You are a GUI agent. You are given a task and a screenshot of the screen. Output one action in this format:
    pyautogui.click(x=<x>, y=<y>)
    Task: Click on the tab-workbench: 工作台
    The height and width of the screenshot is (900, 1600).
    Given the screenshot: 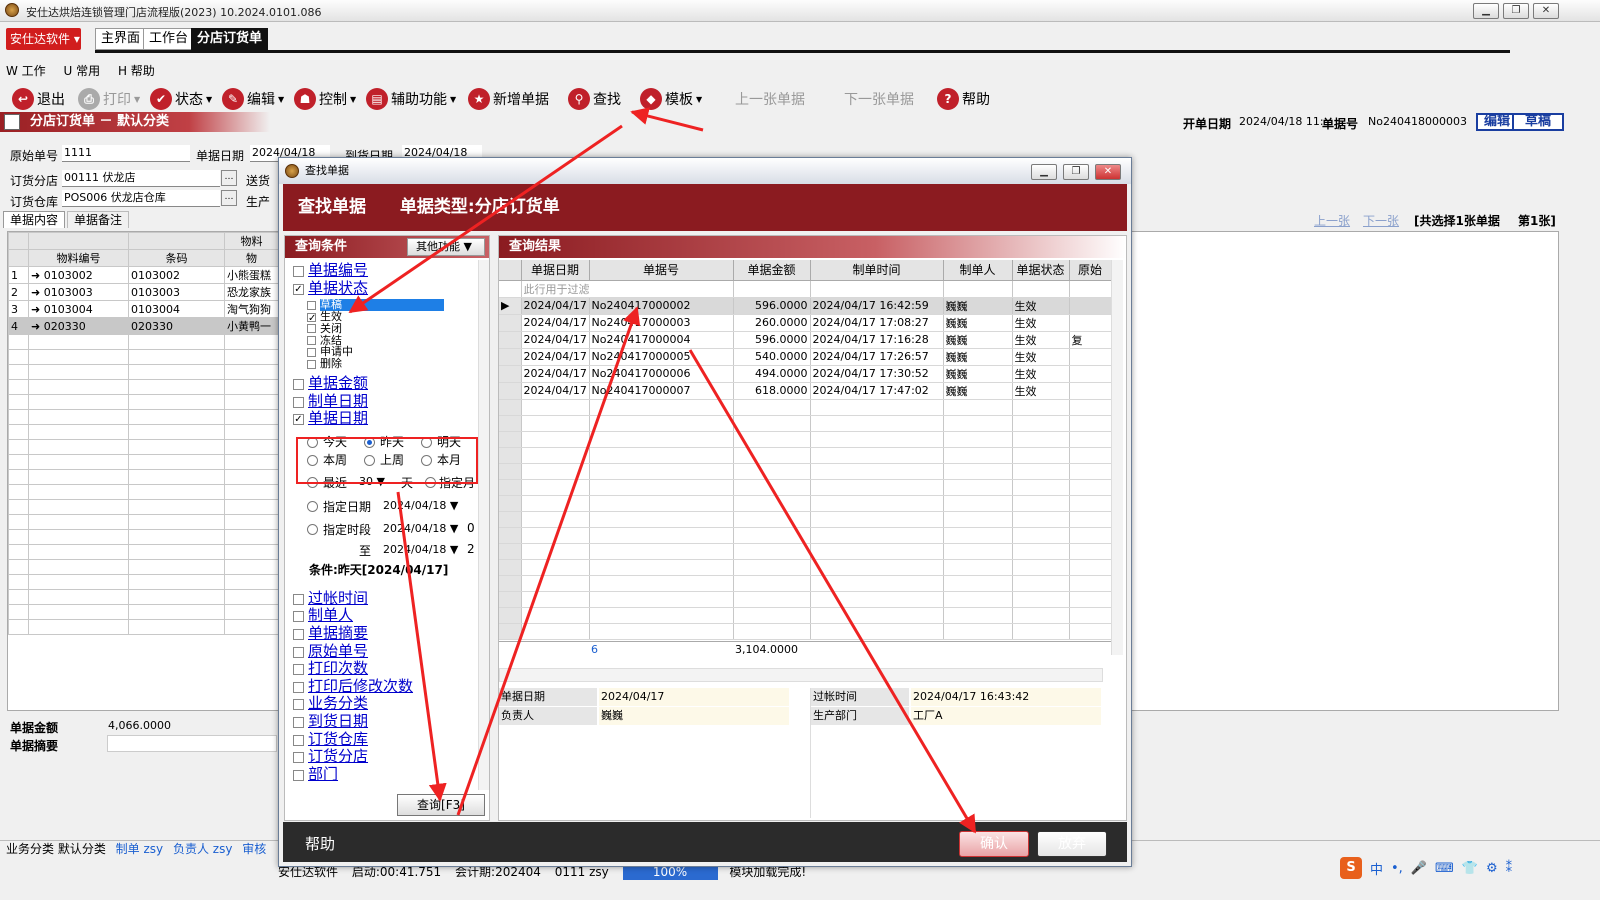 What is the action you would take?
    pyautogui.click(x=169, y=39)
    